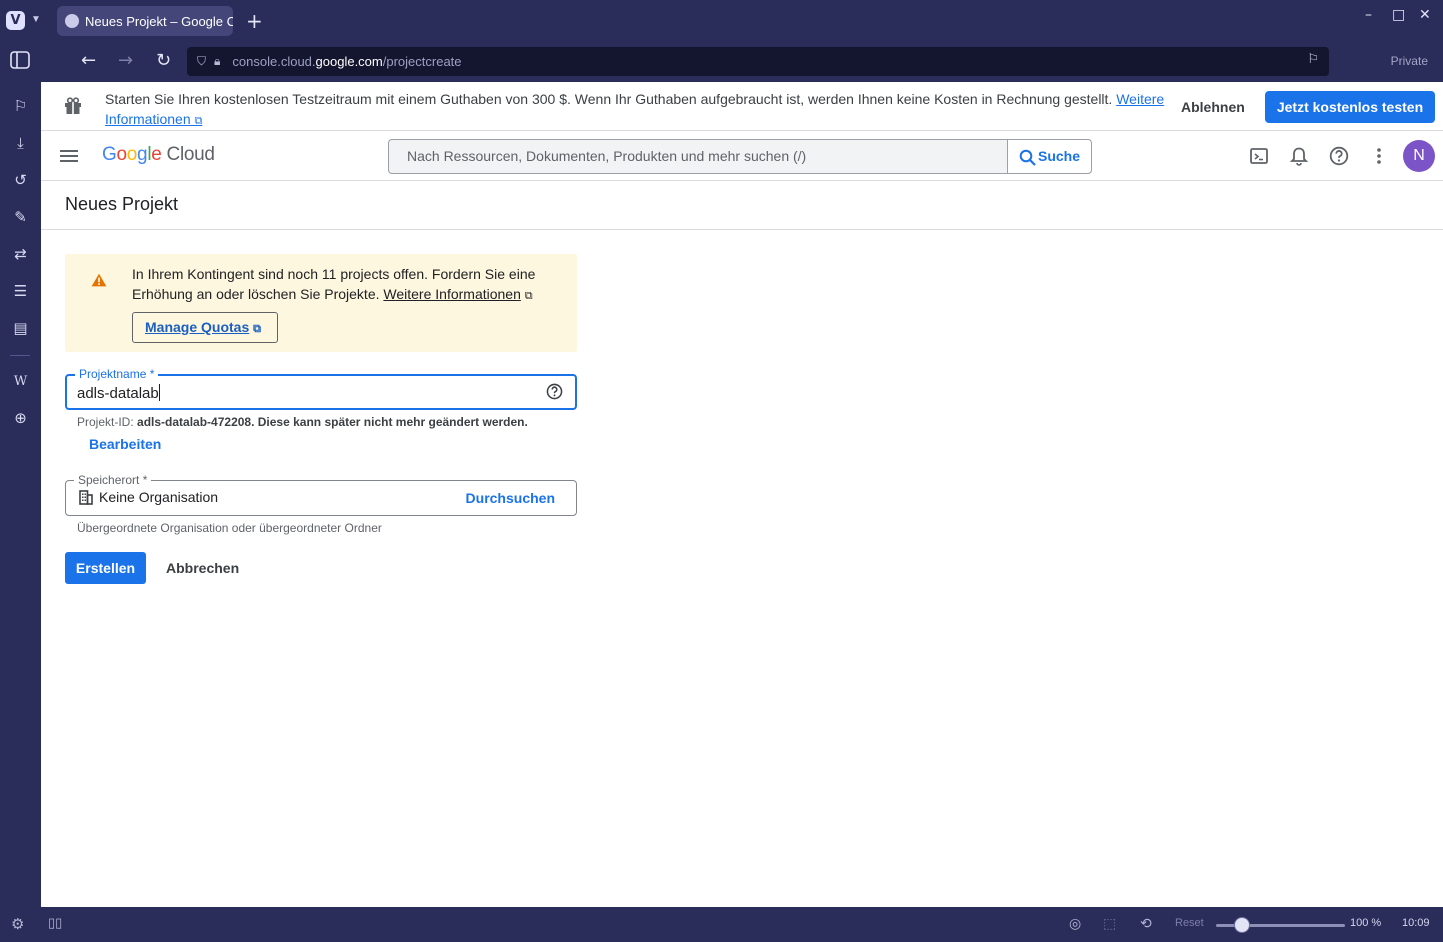 The image size is (1443, 942). What do you see at coordinates (20, 355) in the screenshot?
I see `side-panel-divider` at bounding box center [20, 355].